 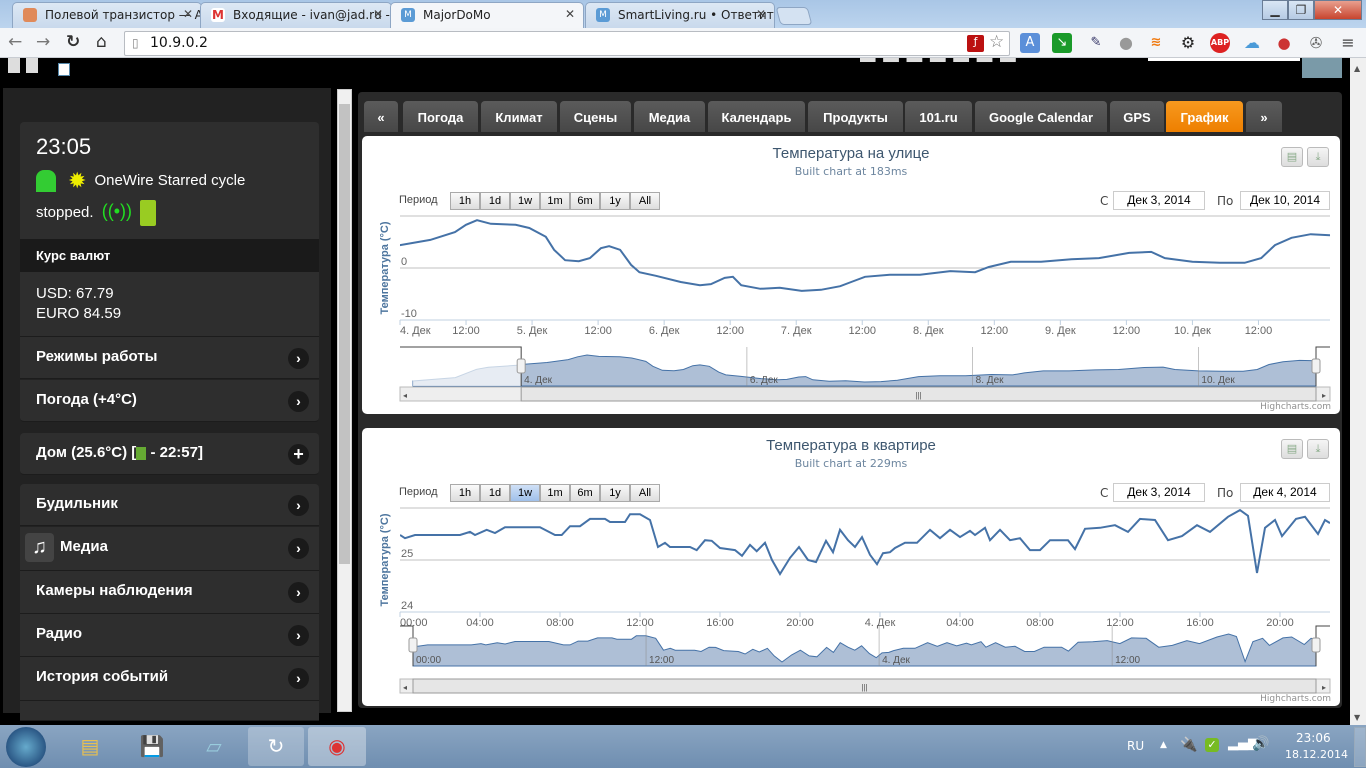 What do you see at coordinates (298, 592) in the screenshot?
I see `chevron-right-icon: ›` at bounding box center [298, 592].